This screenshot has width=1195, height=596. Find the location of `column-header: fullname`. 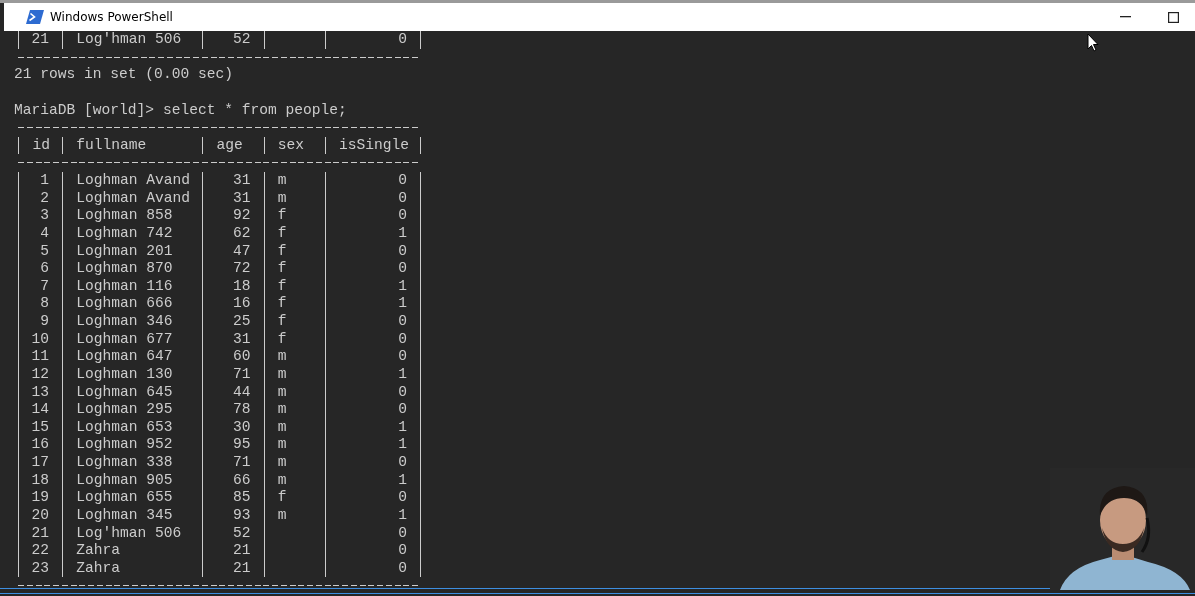

column-header: fullname is located at coordinates (111, 145).